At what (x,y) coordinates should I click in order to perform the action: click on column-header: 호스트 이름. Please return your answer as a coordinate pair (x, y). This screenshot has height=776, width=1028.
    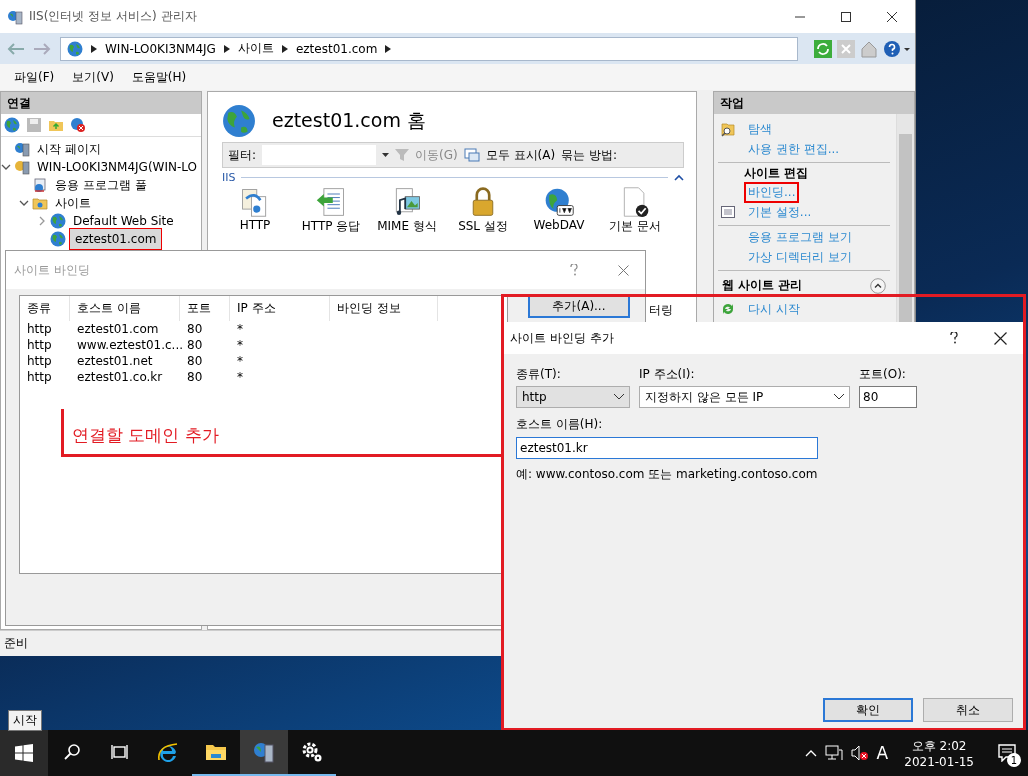
    Looking at the image, I should click on (125, 308).